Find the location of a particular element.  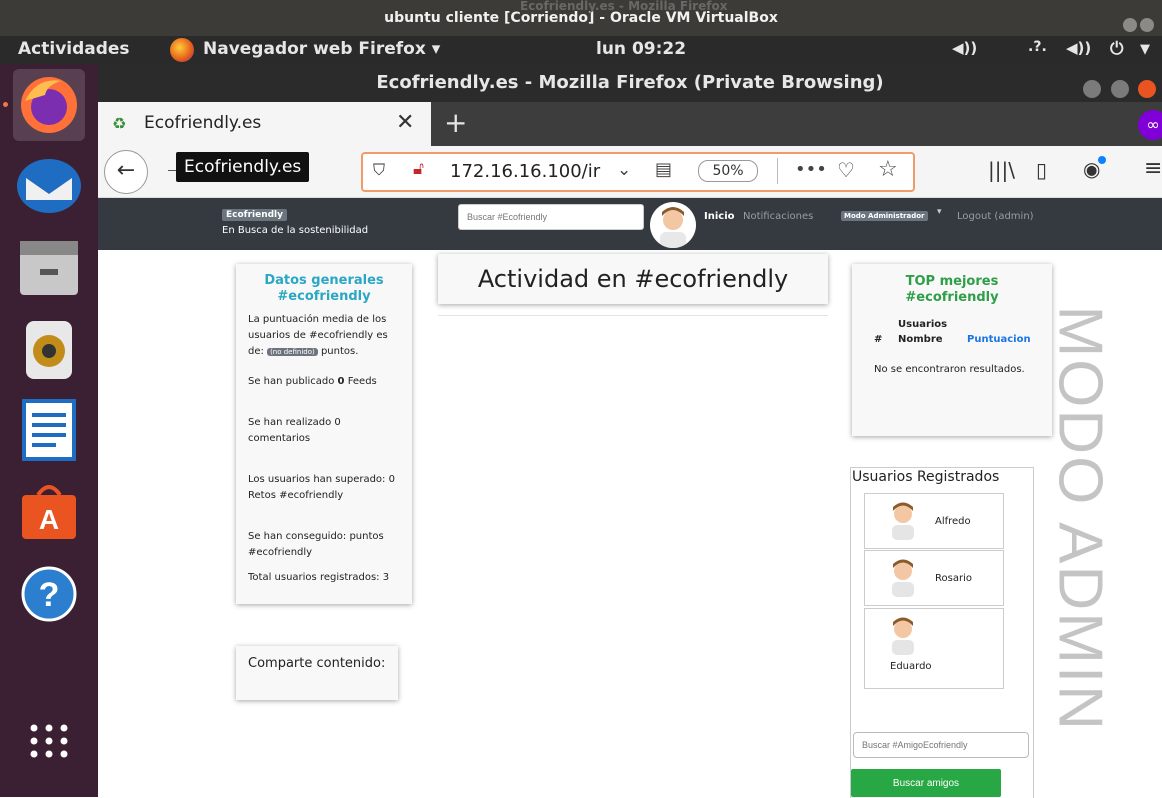

col-score: Puntuacion is located at coordinates (999, 339).